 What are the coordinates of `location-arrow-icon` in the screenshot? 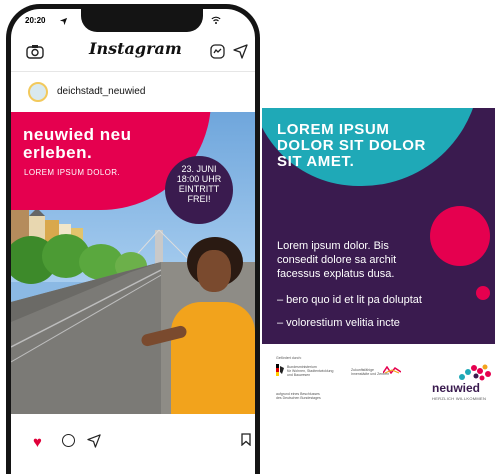 It's located at (63, 21).